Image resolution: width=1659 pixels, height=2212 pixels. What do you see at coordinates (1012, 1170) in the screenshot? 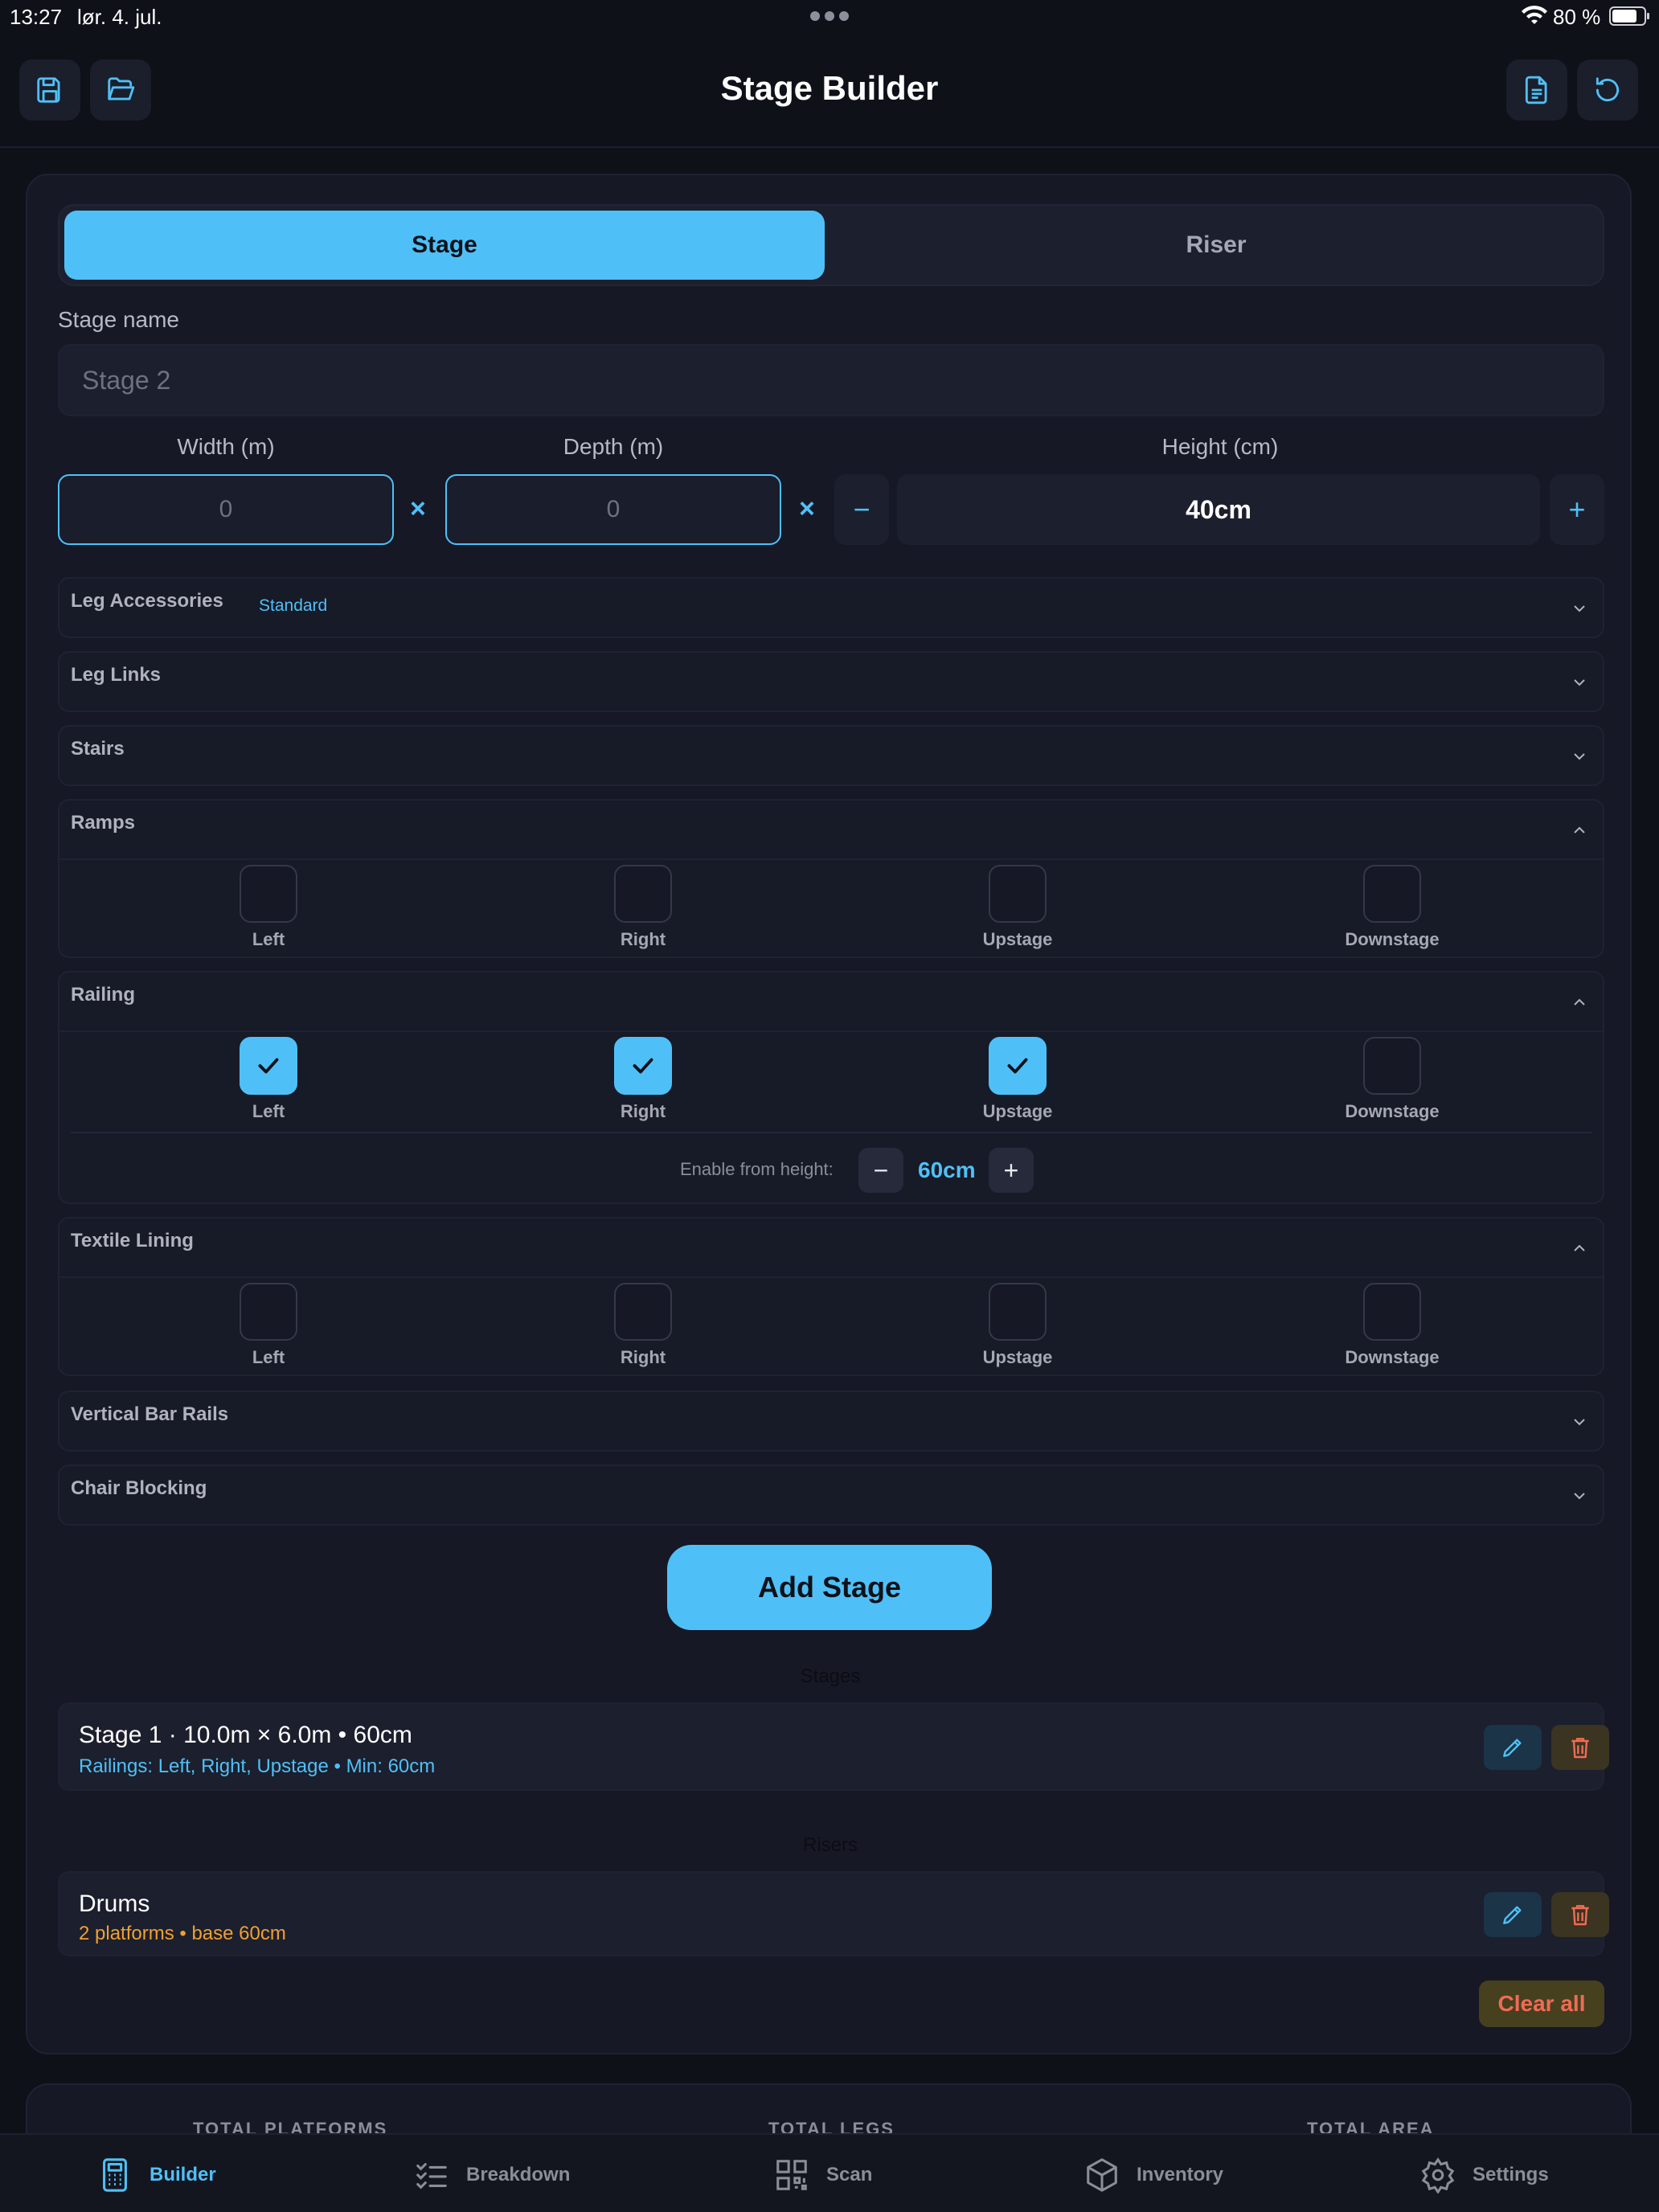
I see `railing-height-increase-button: +` at bounding box center [1012, 1170].